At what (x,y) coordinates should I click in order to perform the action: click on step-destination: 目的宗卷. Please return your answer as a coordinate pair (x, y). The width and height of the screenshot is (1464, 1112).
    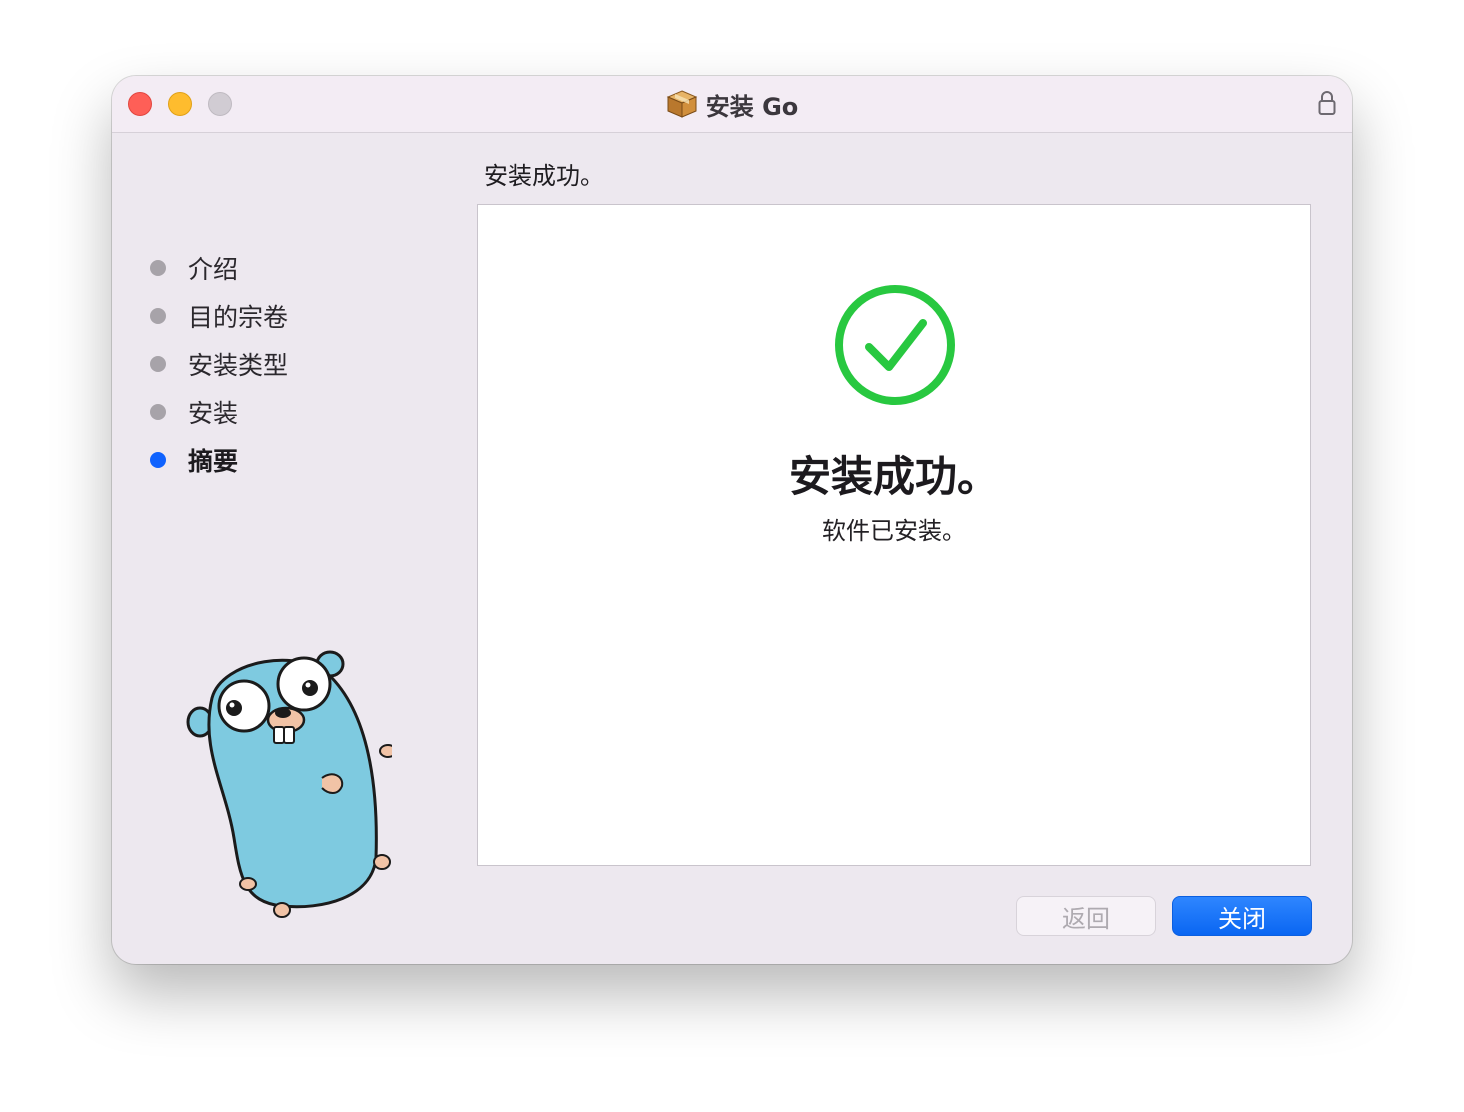
    Looking at the image, I should click on (219, 316).